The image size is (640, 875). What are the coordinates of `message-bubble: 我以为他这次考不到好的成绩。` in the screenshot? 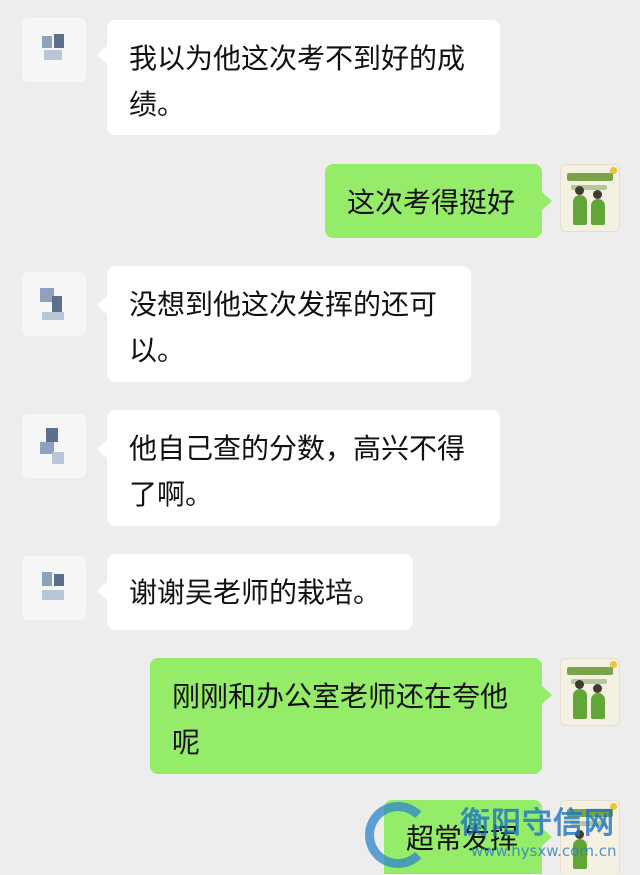 It's located at (303, 77).